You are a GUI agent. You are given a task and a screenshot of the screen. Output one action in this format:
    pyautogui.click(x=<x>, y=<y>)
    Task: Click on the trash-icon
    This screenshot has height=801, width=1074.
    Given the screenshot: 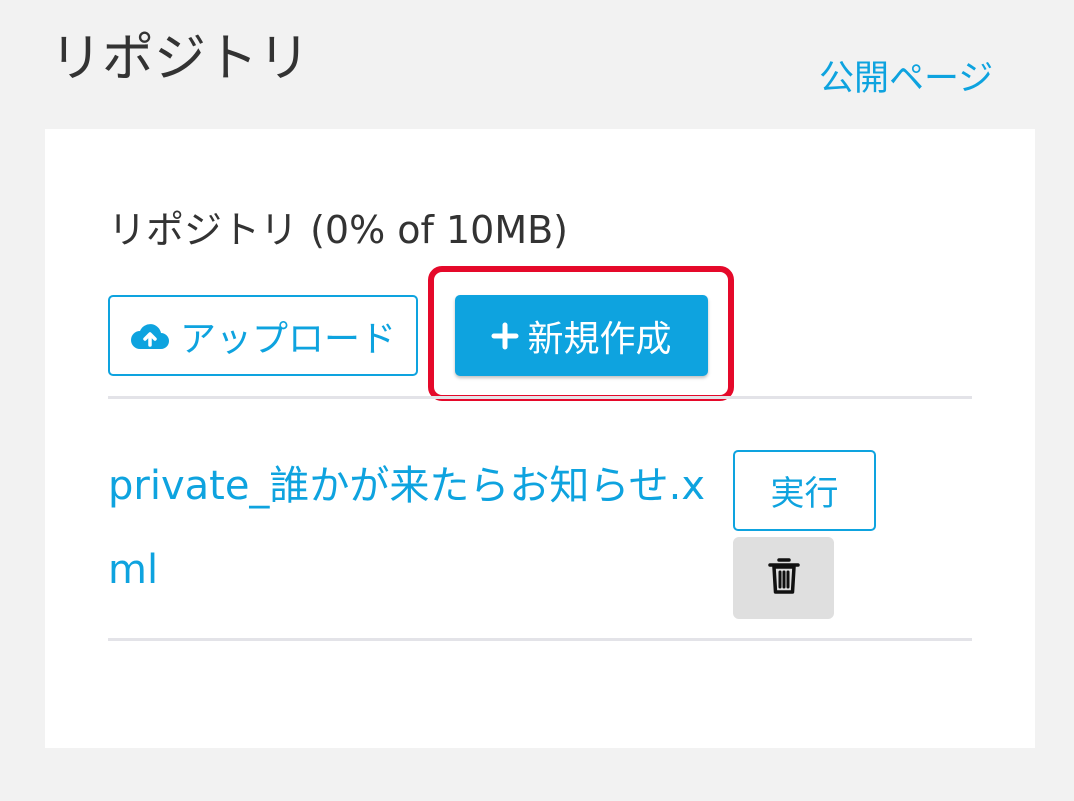 What is the action you would take?
    pyautogui.click(x=784, y=578)
    